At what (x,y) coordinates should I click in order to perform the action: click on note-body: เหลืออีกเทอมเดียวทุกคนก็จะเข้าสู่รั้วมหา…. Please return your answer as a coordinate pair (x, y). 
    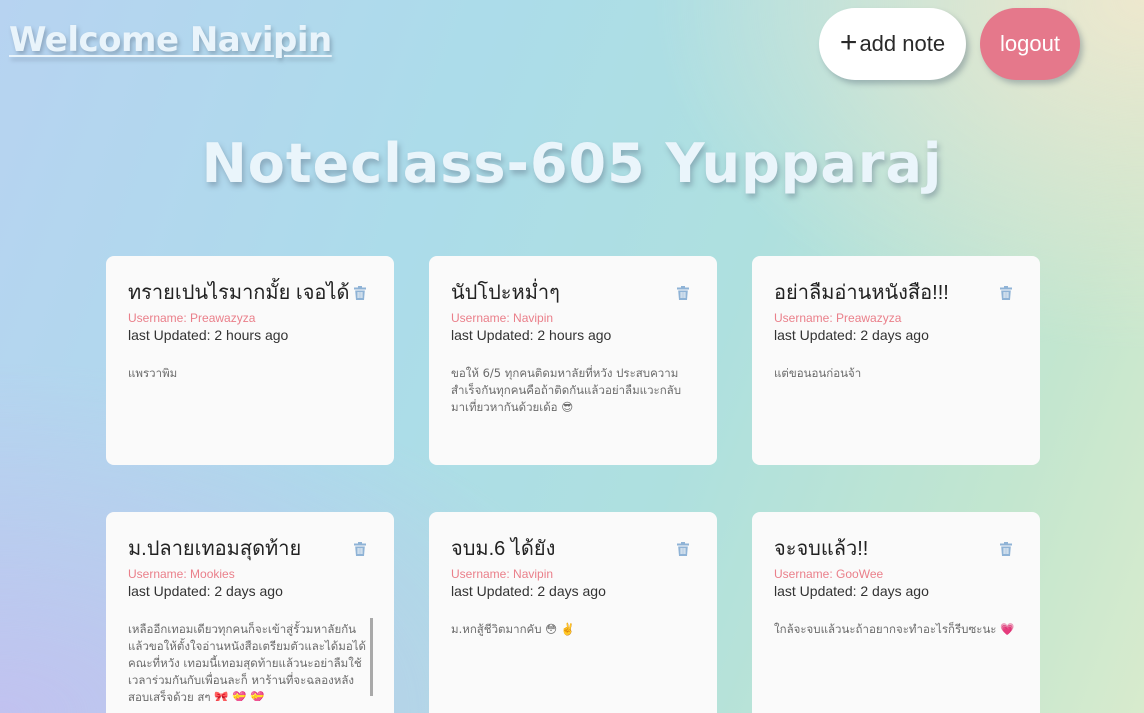
    Looking at the image, I should click on (250, 661).